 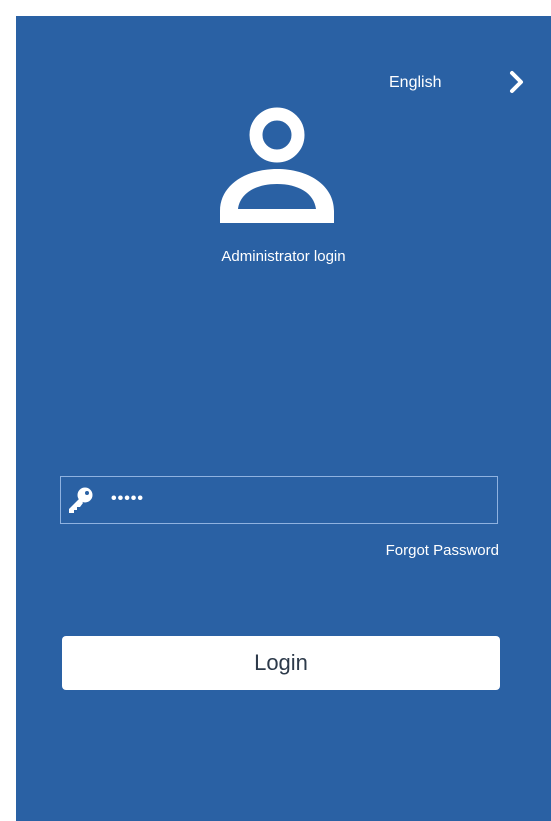 I want to click on password-field: •••••, so click(x=279, y=500).